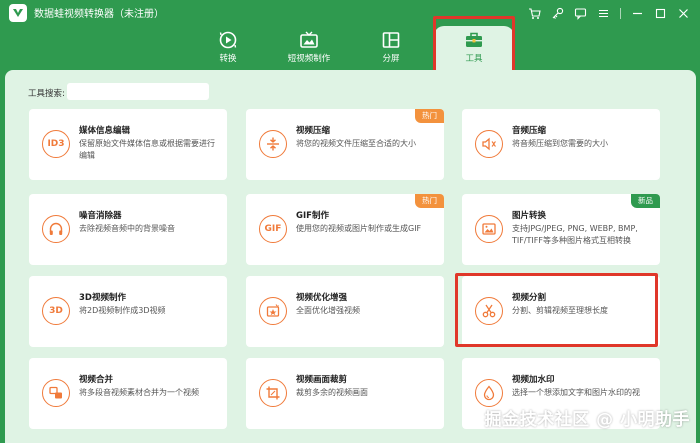 The width and height of the screenshot is (700, 443). What do you see at coordinates (489, 144) in the screenshot?
I see `audio-compress-icon` at bounding box center [489, 144].